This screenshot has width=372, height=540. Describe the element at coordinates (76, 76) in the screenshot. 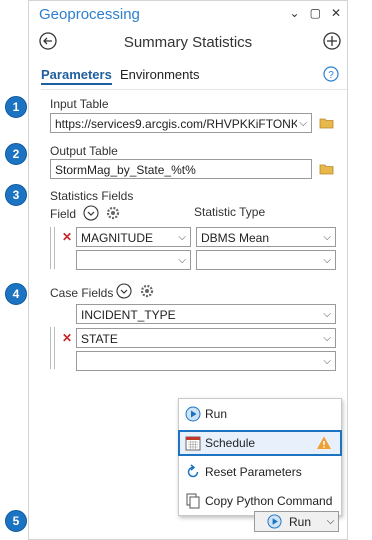

I see `tab-parameters: Parameters` at that location.